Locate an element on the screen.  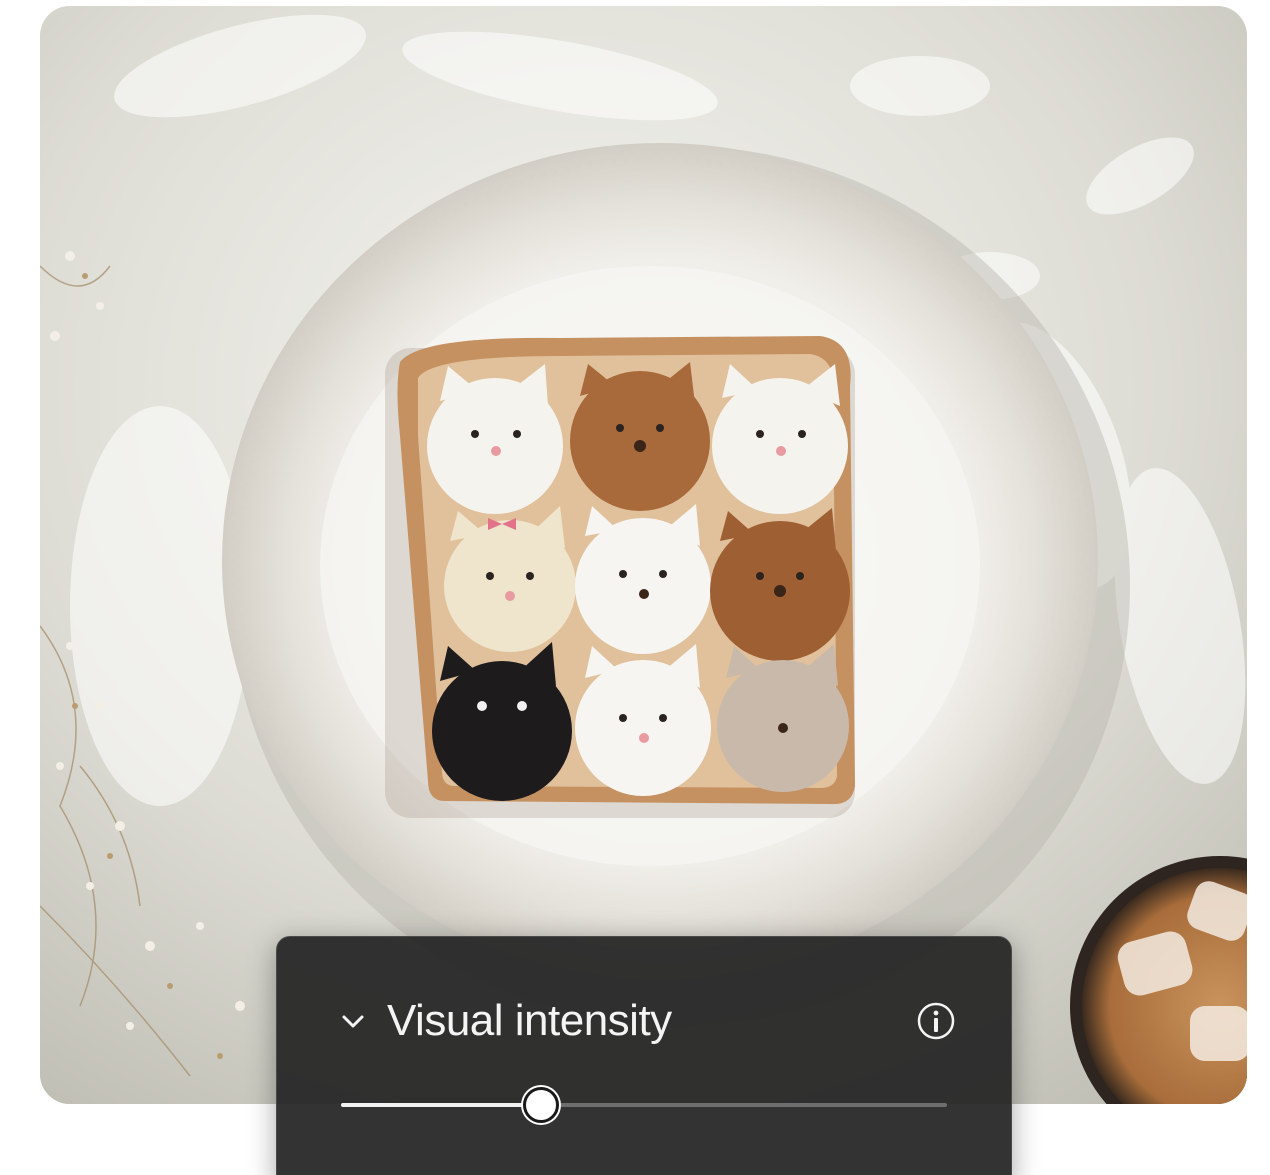
visual-intensity-slider is located at coordinates (644, 1105).